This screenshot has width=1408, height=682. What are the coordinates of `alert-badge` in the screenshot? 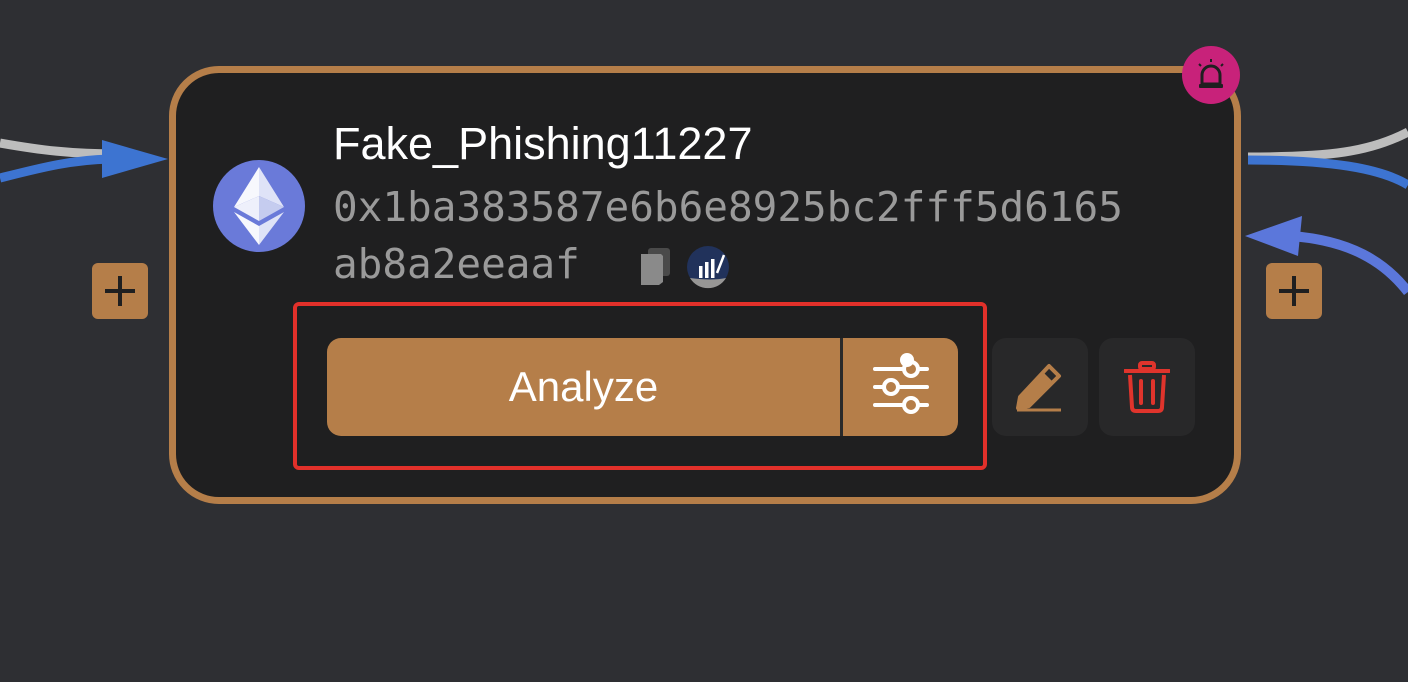 It's located at (1211, 75).